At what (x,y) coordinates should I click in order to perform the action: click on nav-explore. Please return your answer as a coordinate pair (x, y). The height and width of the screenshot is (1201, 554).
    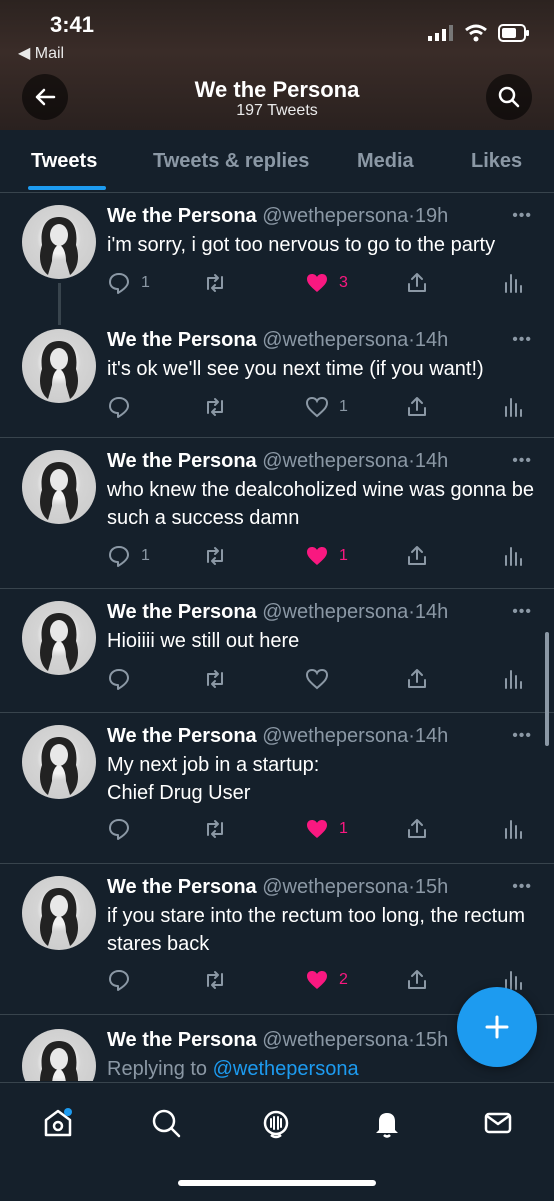
    Looking at the image, I should click on (166, 1123).